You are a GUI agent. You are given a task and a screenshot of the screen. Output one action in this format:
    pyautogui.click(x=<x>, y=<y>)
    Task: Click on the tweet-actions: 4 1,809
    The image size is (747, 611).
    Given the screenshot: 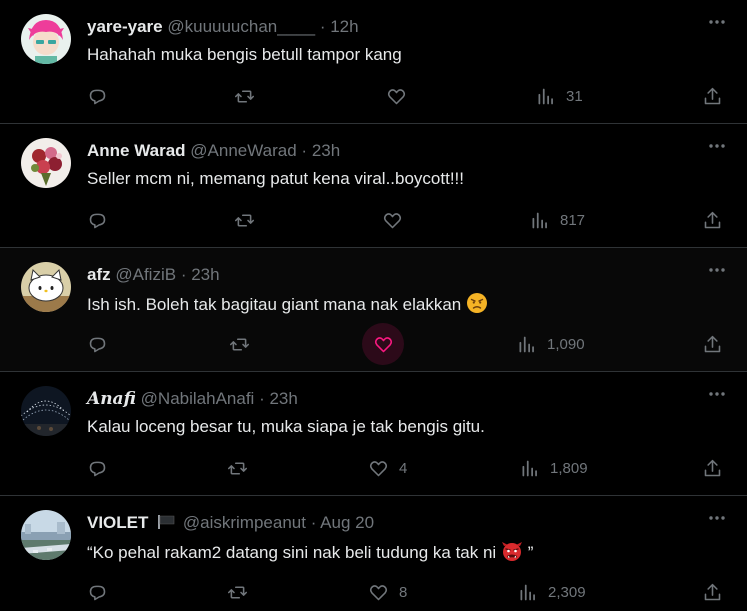 What is the action you would take?
    pyautogui.click(x=373, y=468)
    